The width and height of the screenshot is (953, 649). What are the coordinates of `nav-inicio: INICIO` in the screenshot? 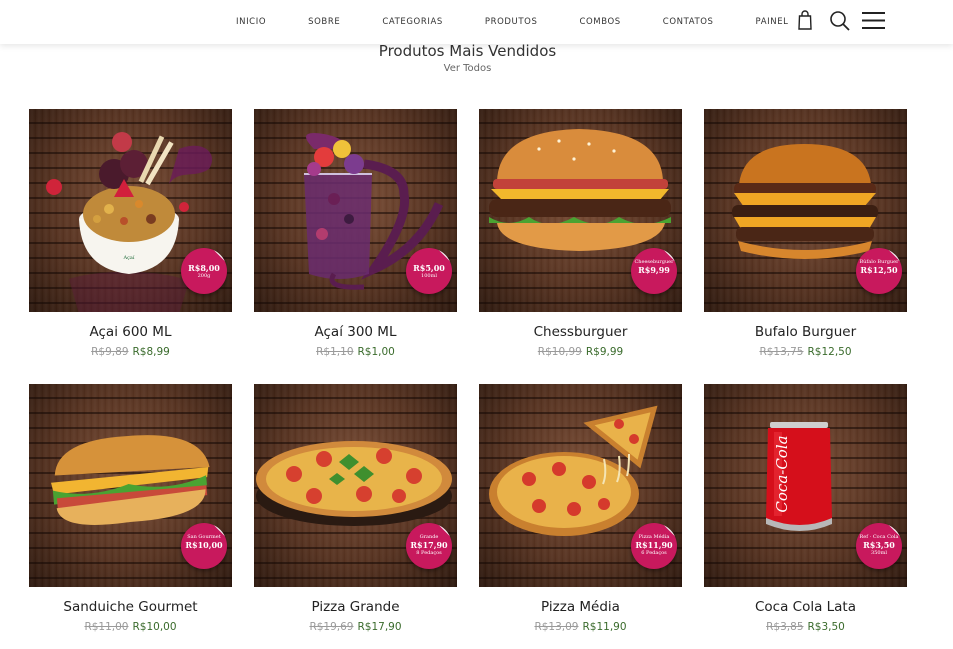 It's located at (251, 22).